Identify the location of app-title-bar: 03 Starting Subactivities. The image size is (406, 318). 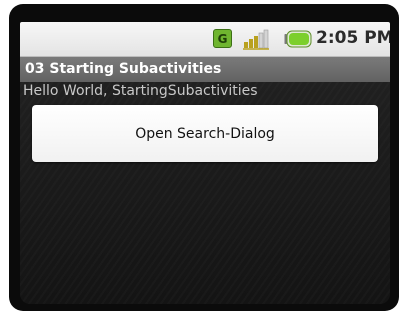
(205, 69).